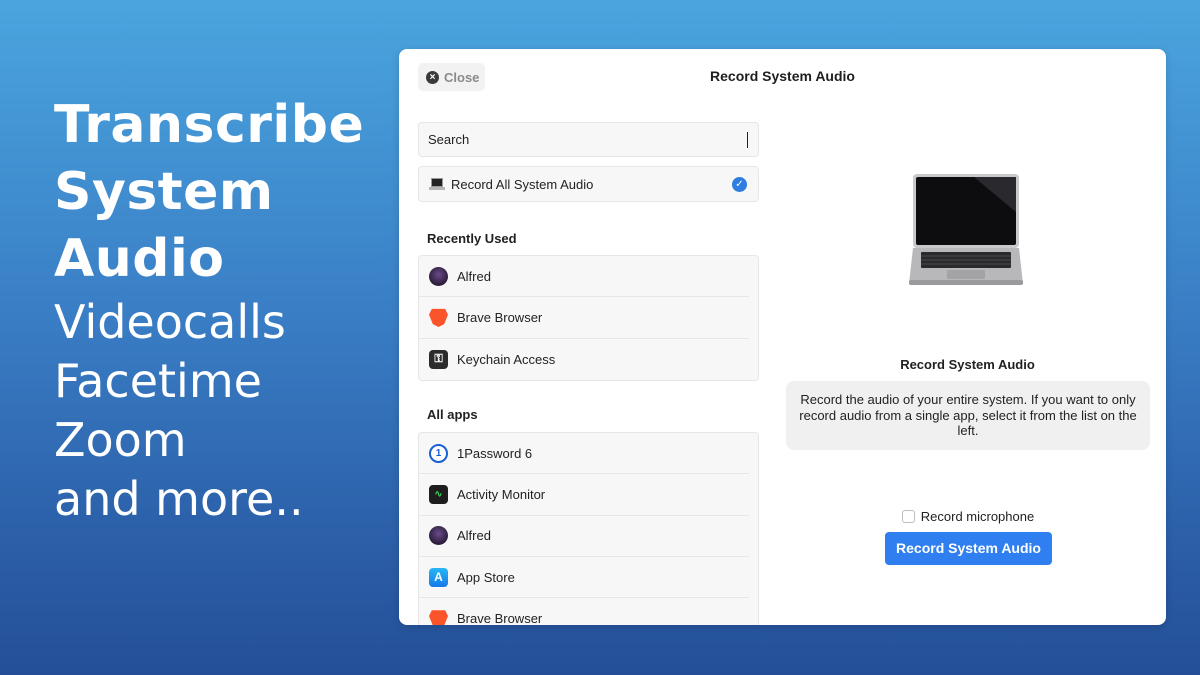 The height and width of the screenshot is (675, 1200). Describe the element at coordinates (968, 548) in the screenshot. I see `record-system-audio-button: Record System Audio` at that location.